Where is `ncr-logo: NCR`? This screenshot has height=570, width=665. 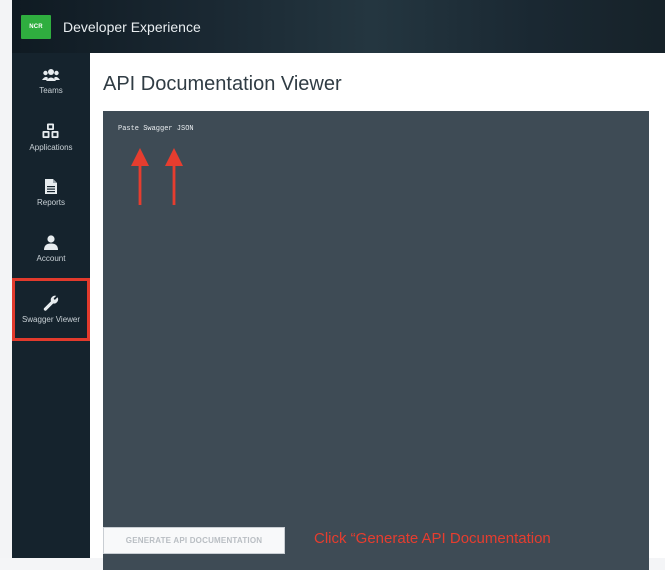 ncr-logo: NCR is located at coordinates (36, 26).